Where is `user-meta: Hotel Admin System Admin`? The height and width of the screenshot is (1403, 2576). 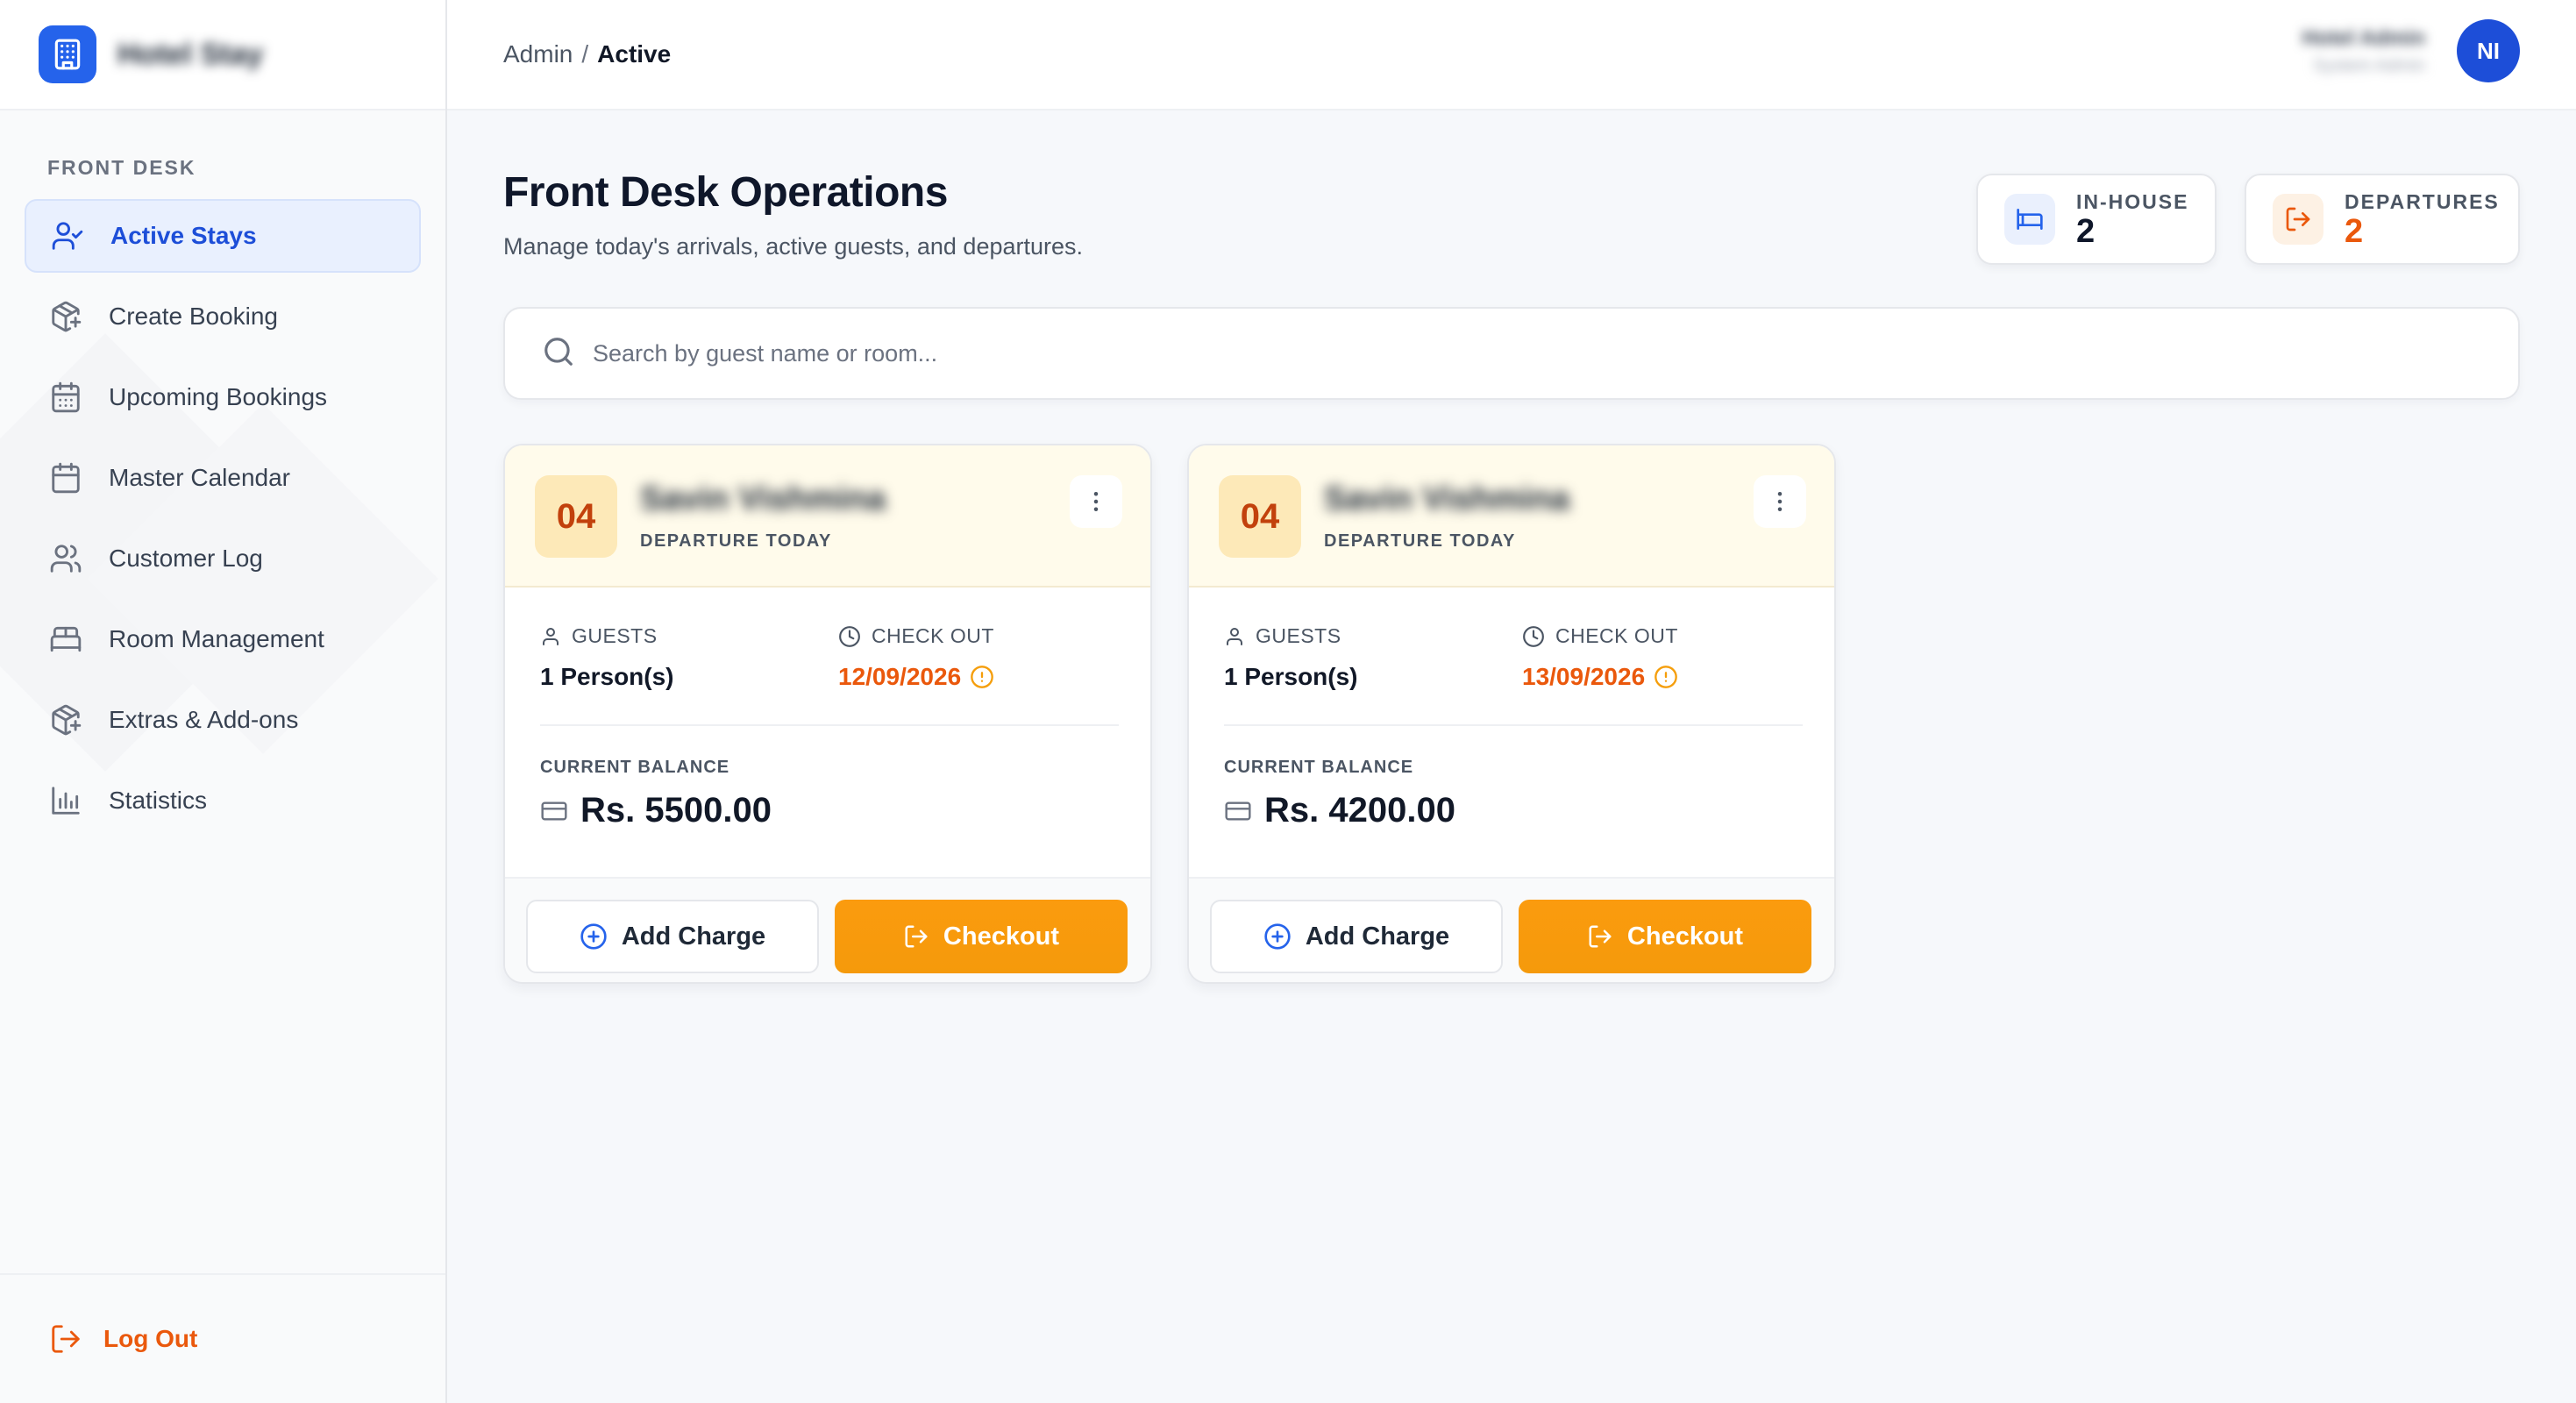
user-meta: Hotel Admin System Admin is located at coordinates (2363, 51).